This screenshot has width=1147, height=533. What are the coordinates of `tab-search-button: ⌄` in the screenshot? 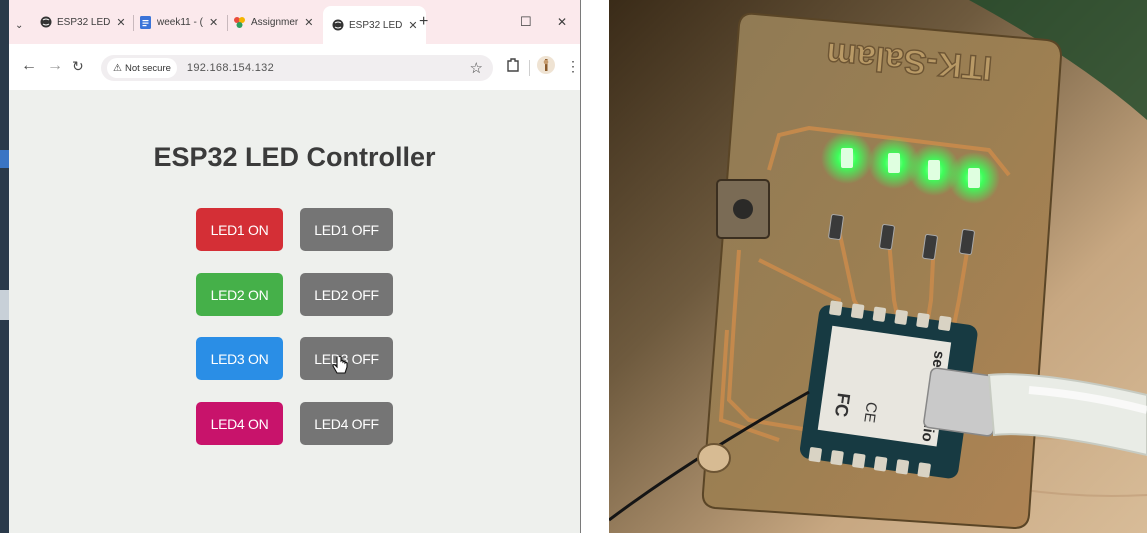 It's located at (19, 25).